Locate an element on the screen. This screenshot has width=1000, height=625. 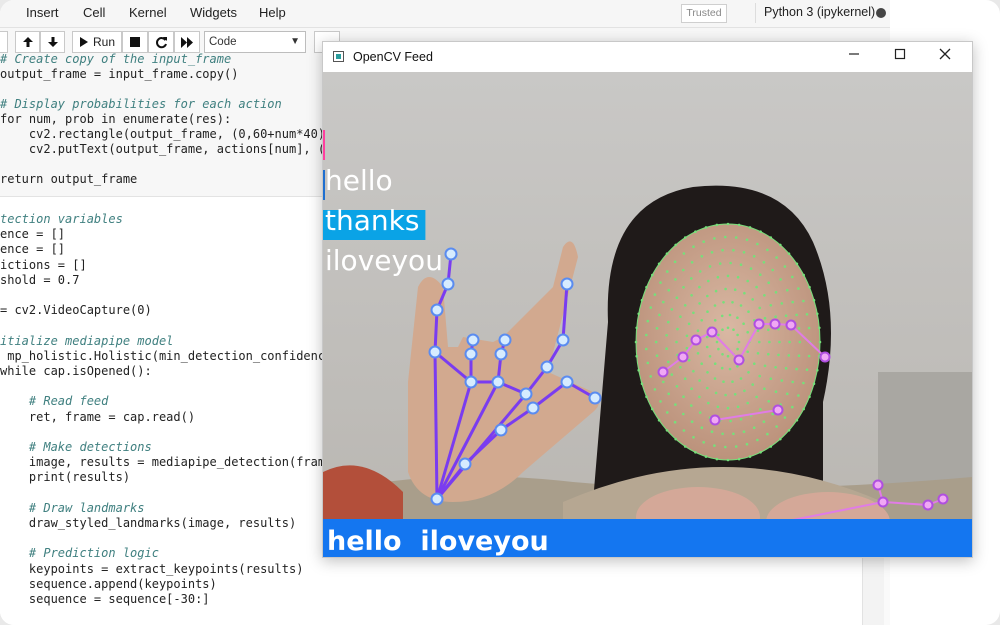
down-arrow-icon is located at coordinates (52, 42).